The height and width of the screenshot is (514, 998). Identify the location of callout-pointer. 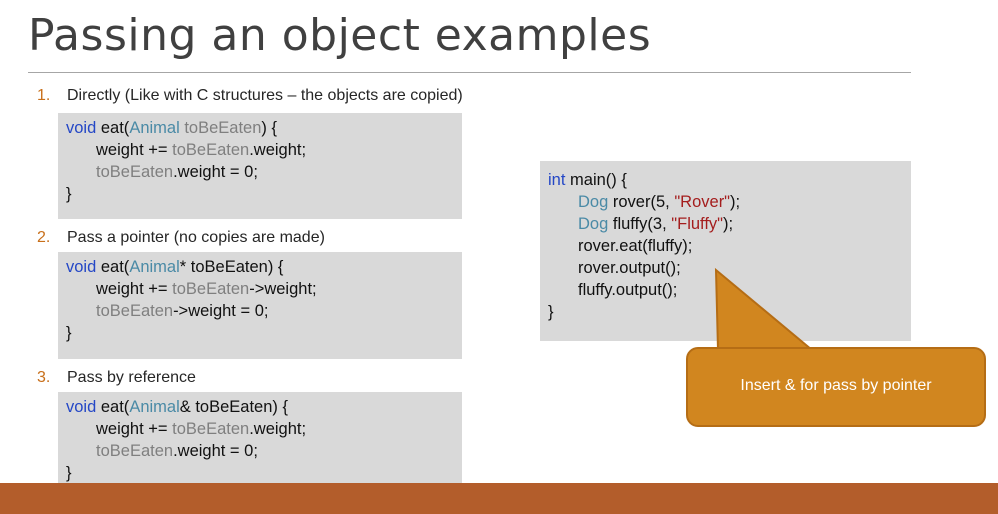
(764, 309).